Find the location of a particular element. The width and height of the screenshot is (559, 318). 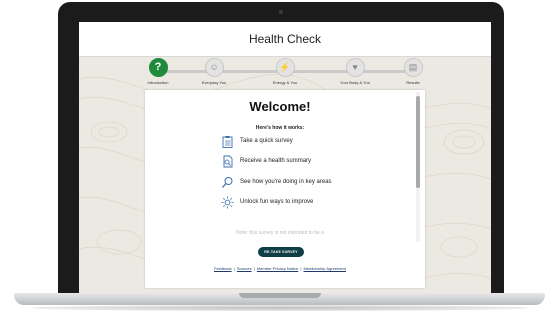

person-icon: ☺ is located at coordinates (214, 67).